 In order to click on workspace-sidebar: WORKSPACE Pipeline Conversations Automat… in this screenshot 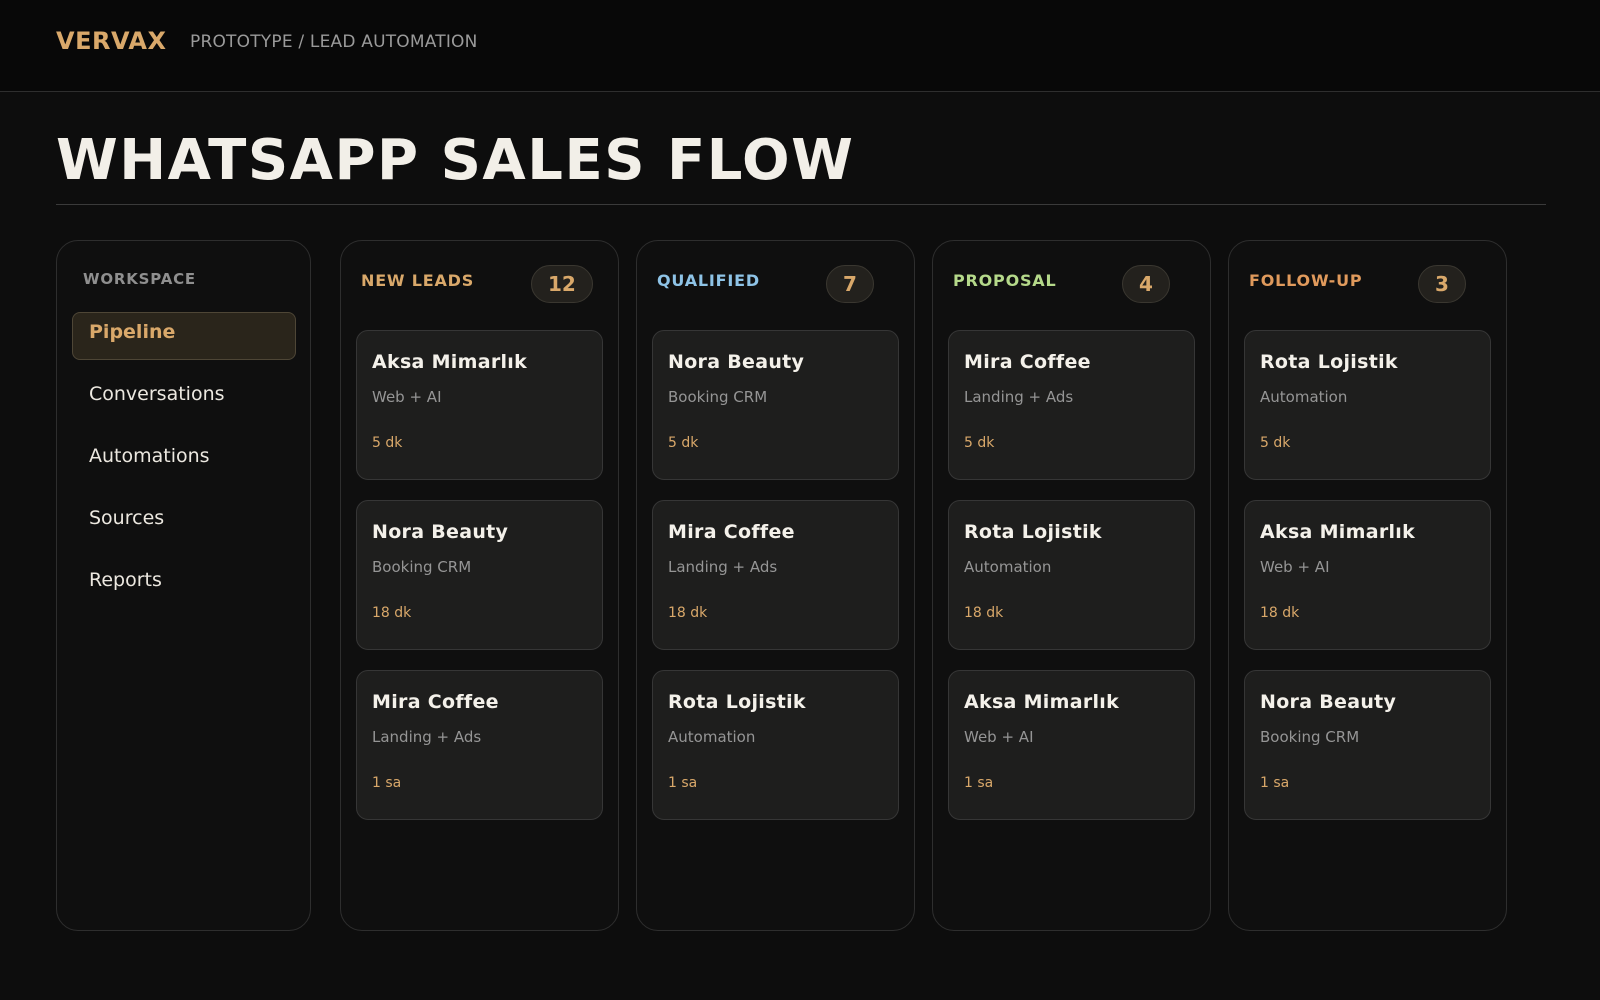, I will do `click(183, 585)`.